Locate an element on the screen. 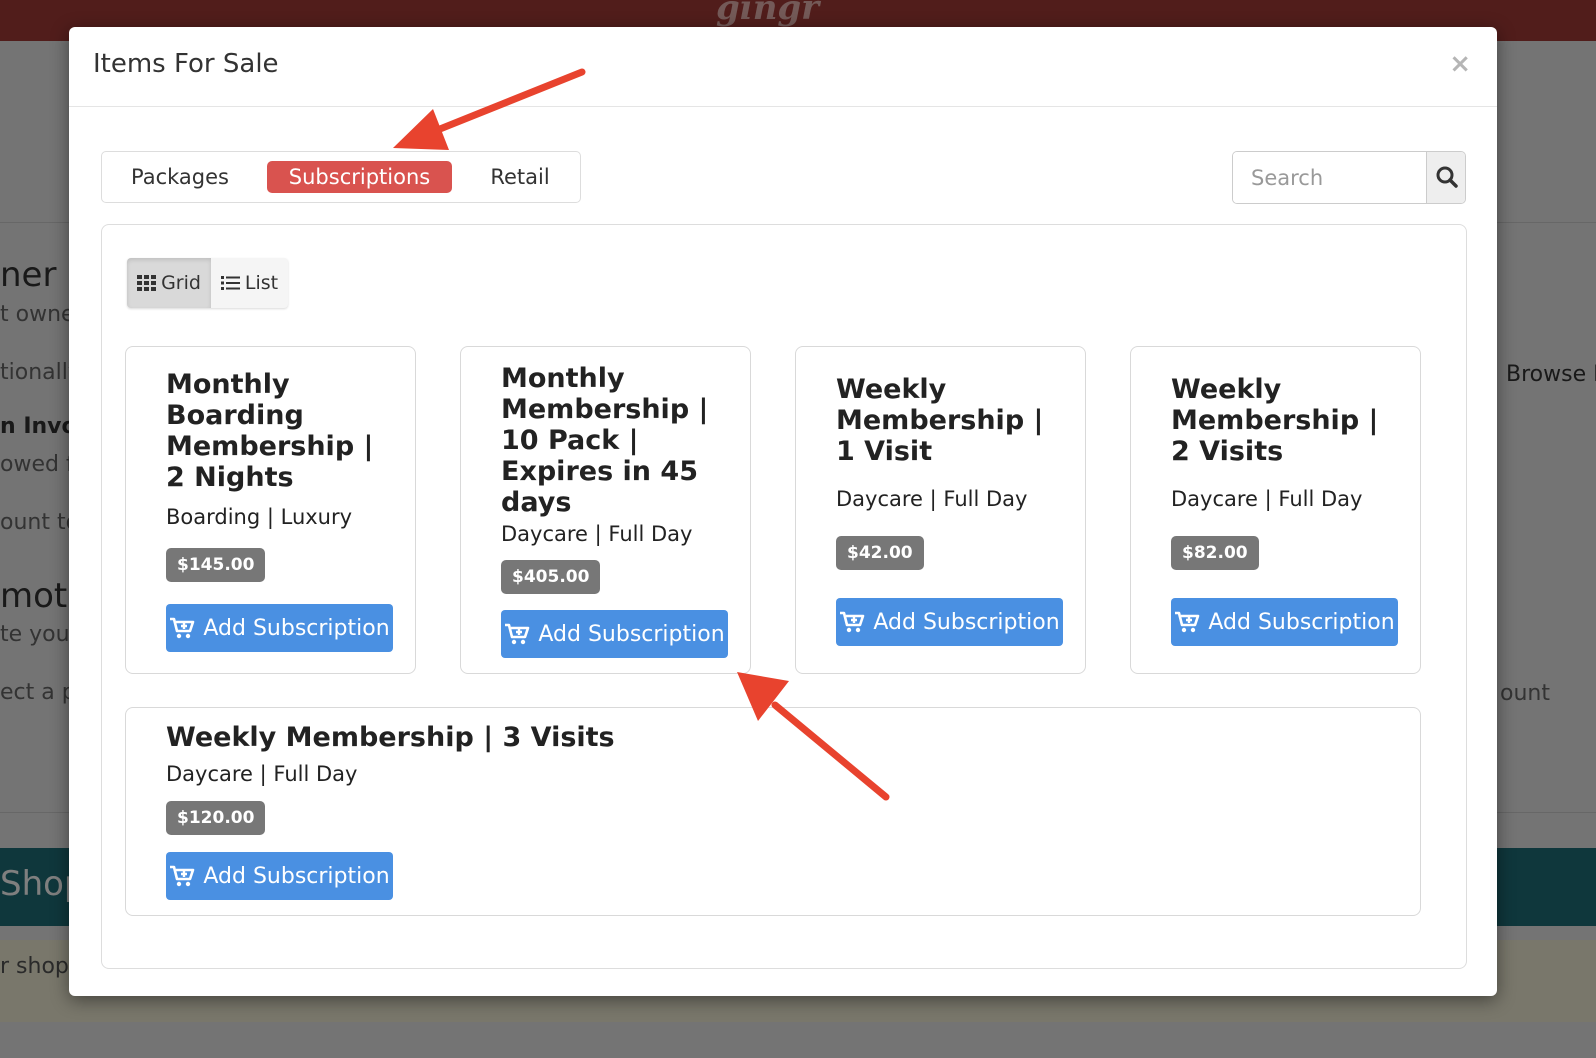  price-badge: $82.00 is located at coordinates (1215, 553).